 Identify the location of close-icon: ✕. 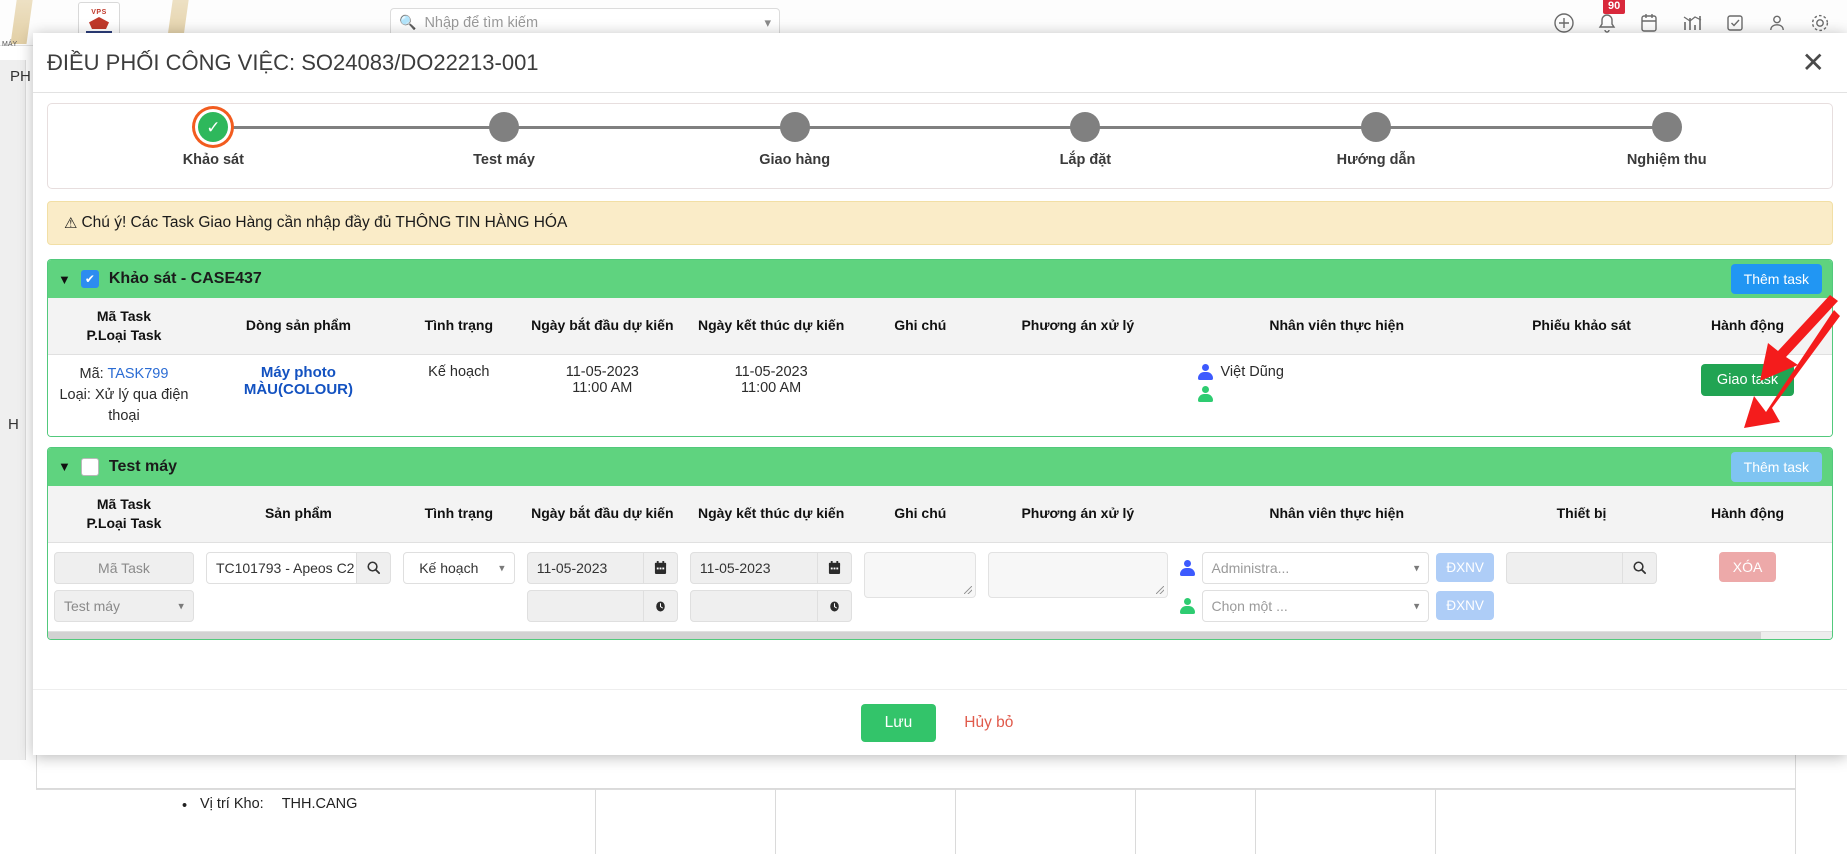
(1813, 63).